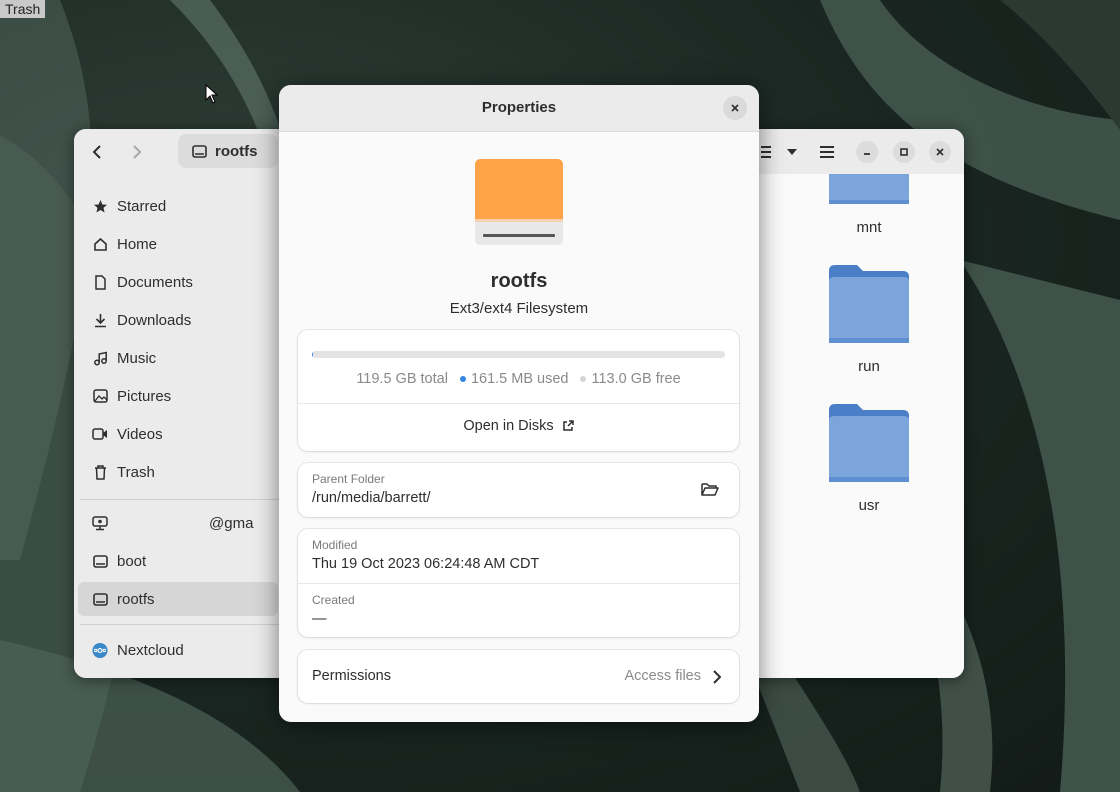 Image resolution: width=1120 pixels, height=792 pixels. I want to click on trash-icon, so click(100, 472).